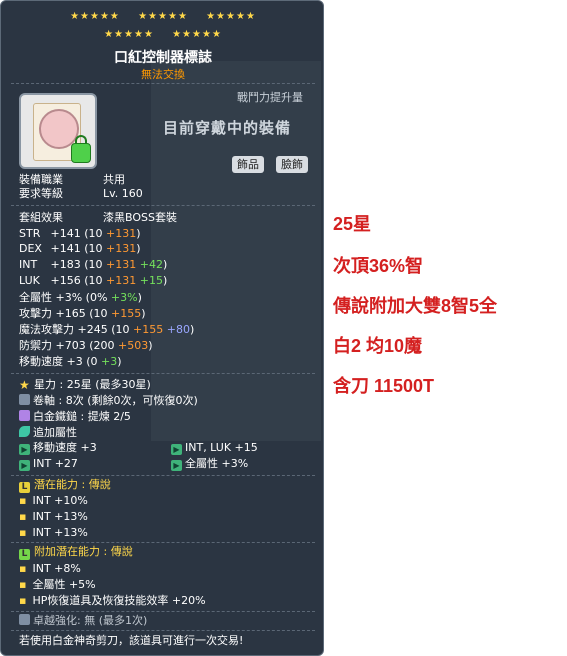 This screenshot has width=567, height=656. What do you see at coordinates (41, 361) in the screenshot?
I see `stat-label: 移動速度` at bounding box center [41, 361].